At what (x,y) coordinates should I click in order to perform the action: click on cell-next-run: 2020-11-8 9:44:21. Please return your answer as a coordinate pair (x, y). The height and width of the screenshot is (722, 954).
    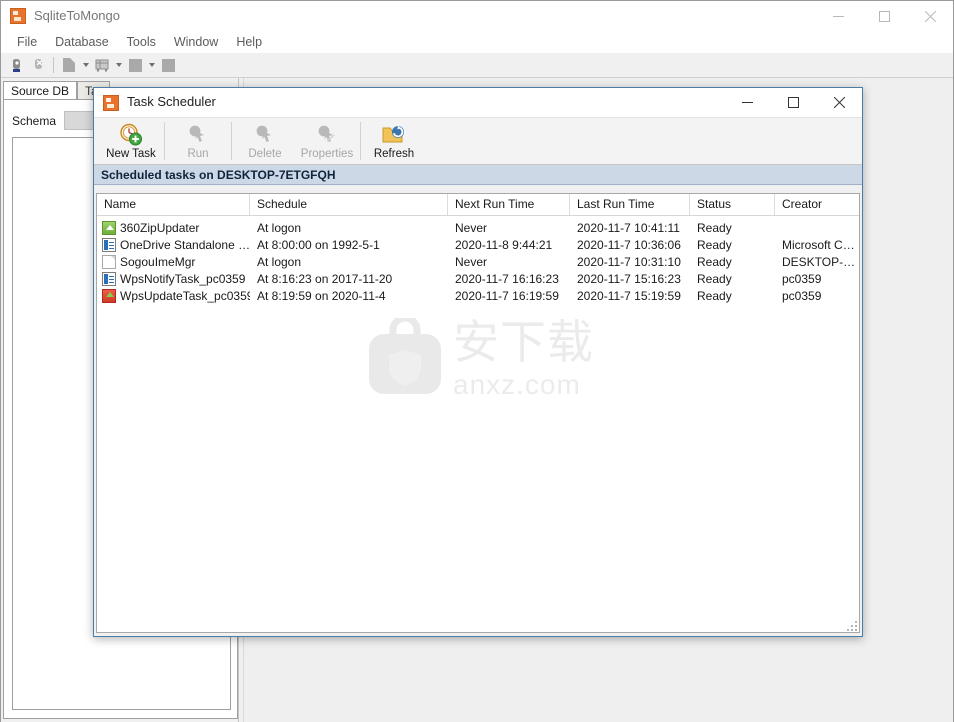
    Looking at the image, I should click on (504, 244).